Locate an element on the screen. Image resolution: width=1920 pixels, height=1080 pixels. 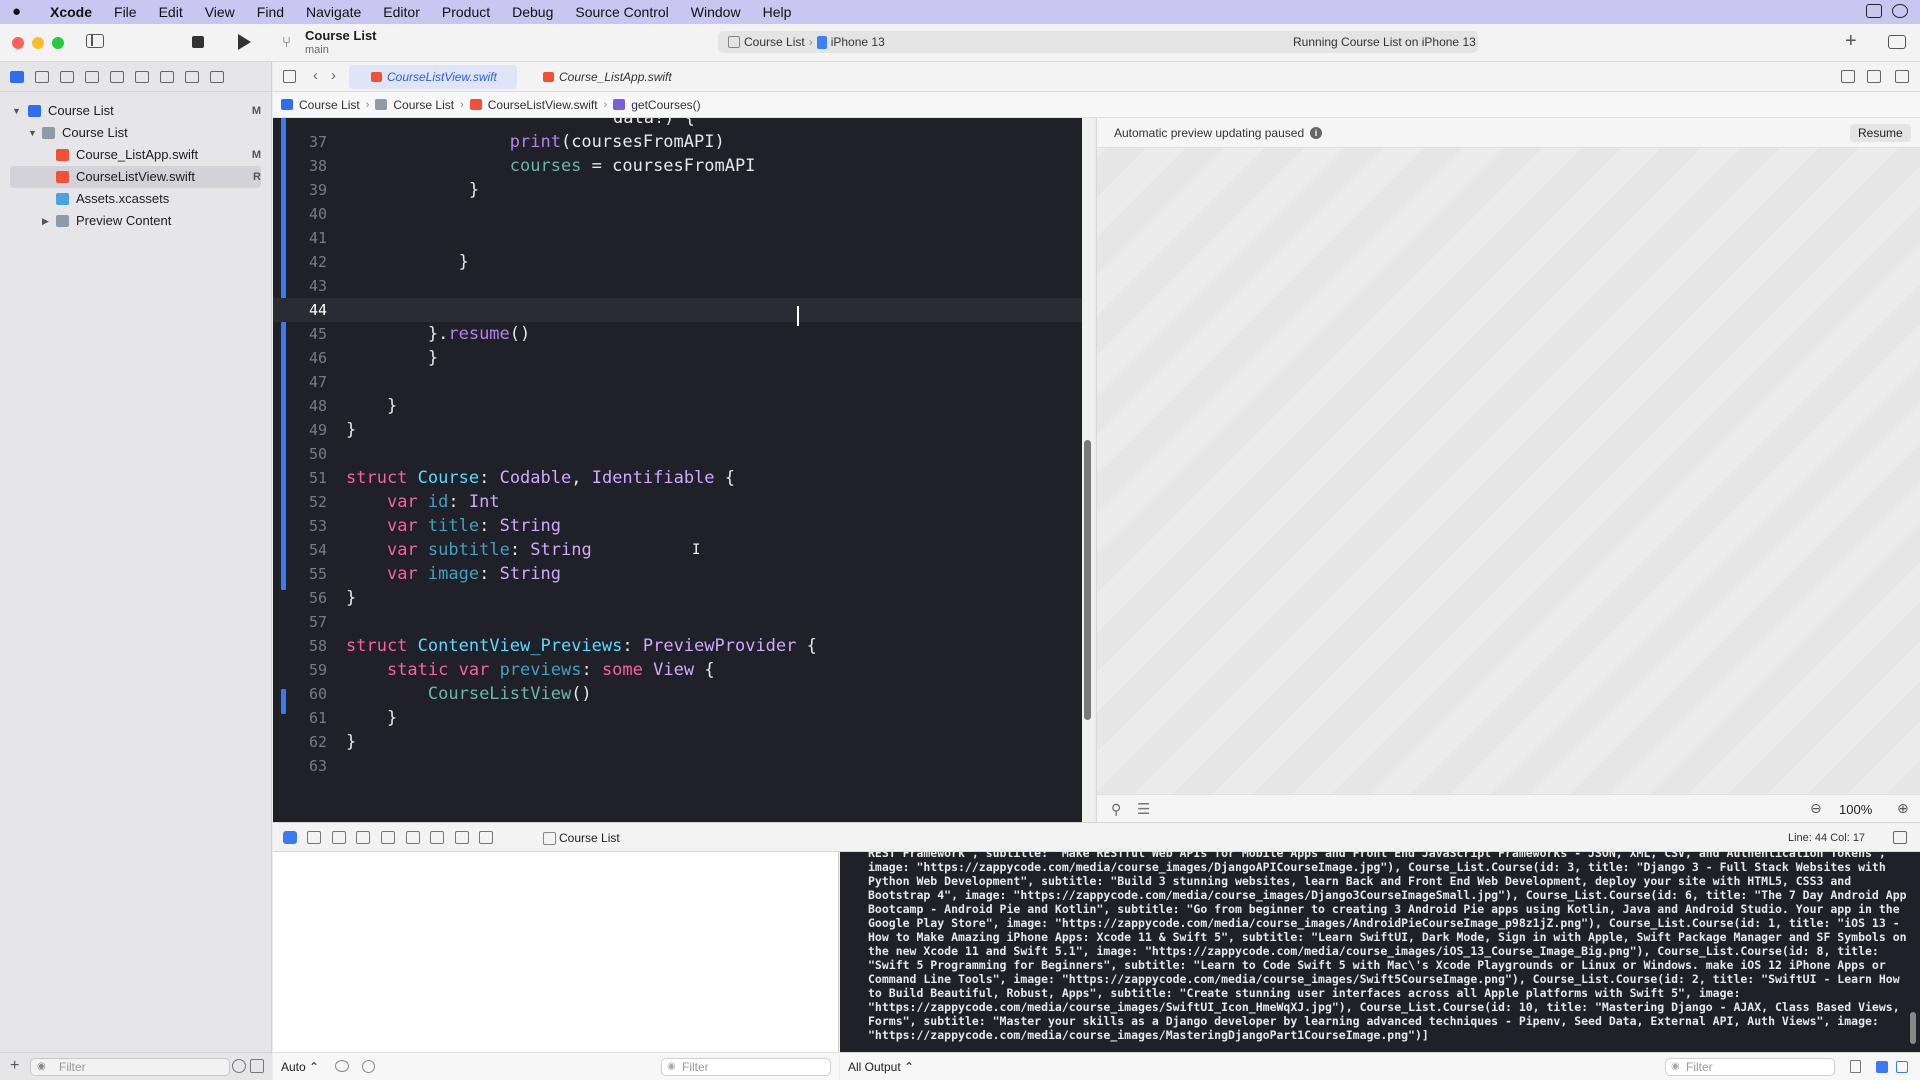
memory-graph-icon is located at coordinates (437, 837).